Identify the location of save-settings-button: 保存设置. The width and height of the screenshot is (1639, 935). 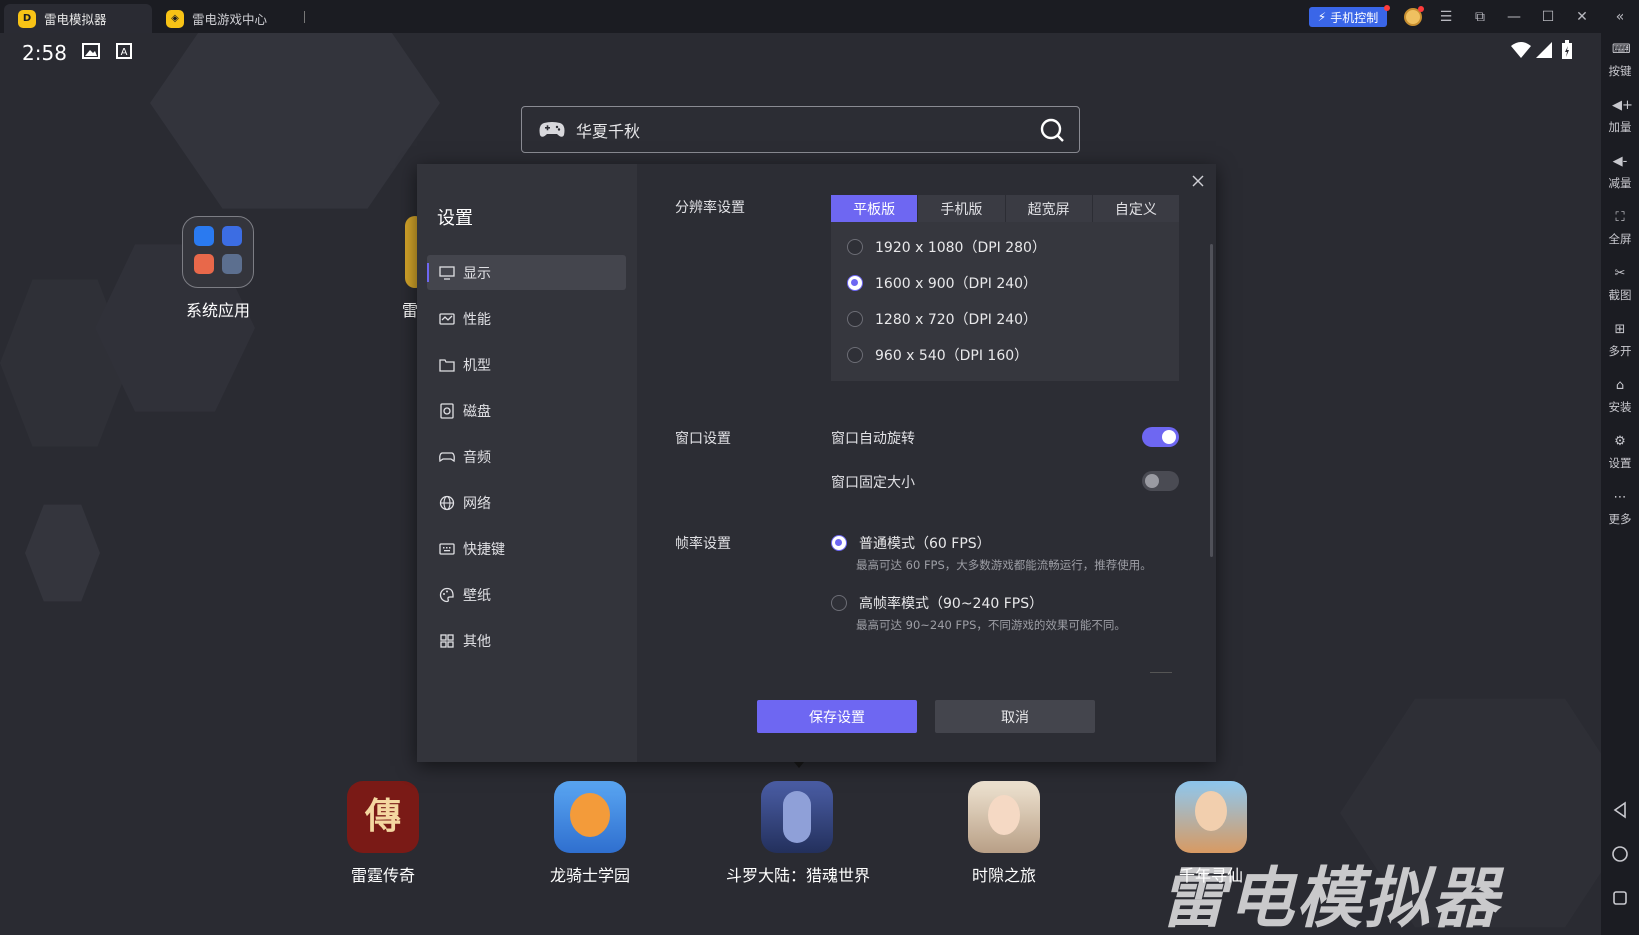
(837, 716).